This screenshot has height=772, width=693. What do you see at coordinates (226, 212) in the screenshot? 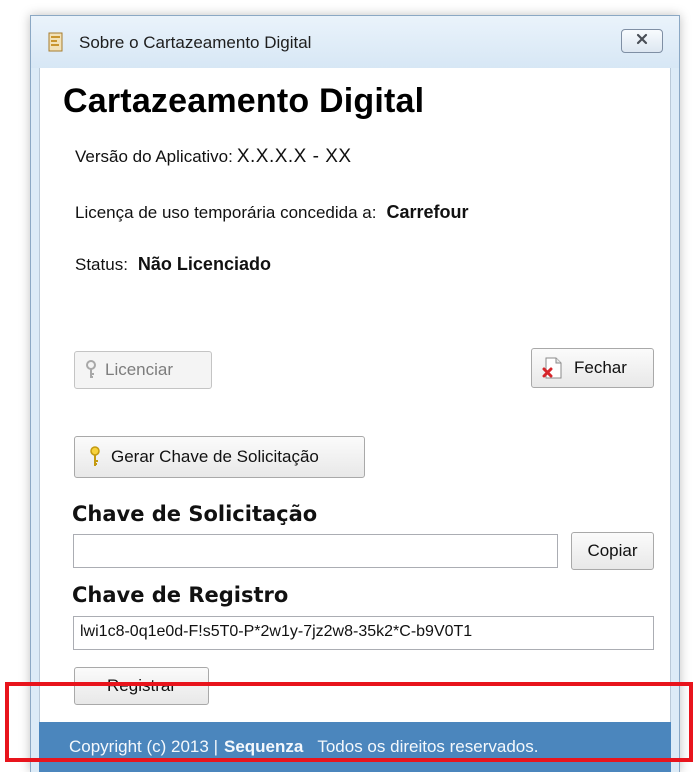
I see `license-label: Licença de uso temporária concedida a:` at bounding box center [226, 212].